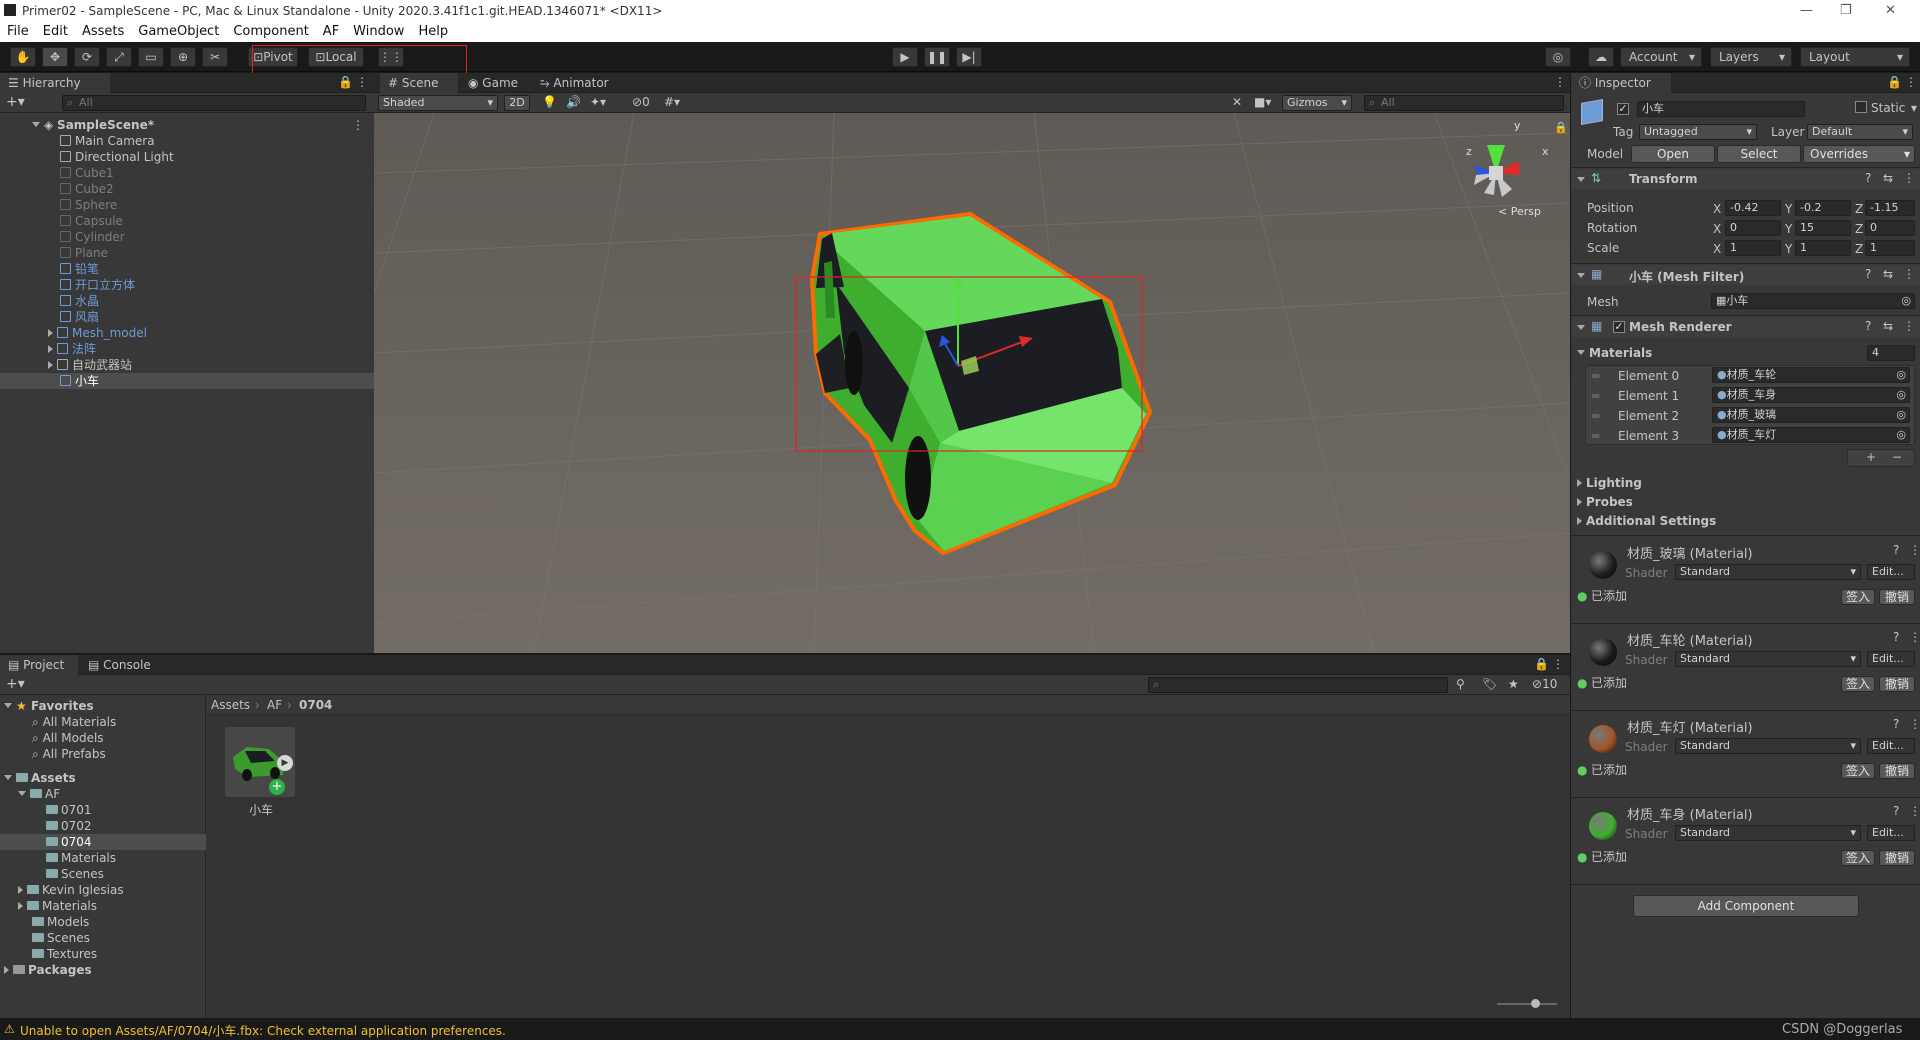 Image resolution: width=1920 pixels, height=1040 pixels. What do you see at coordinates (1746, 906) in the screenshot?
I see `add-component-button: Add Component` at bounding box center [1746, 906].